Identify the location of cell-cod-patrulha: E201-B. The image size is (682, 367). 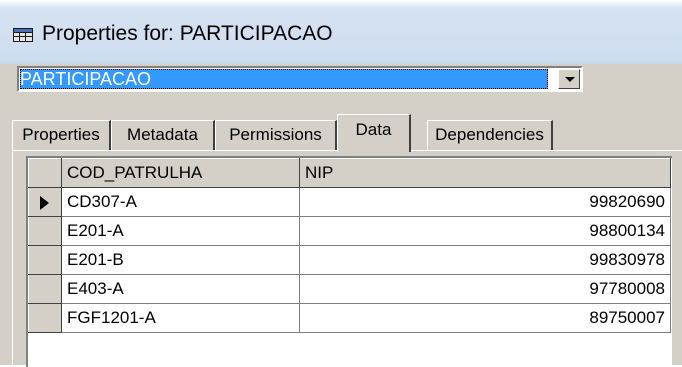
(180, 260).